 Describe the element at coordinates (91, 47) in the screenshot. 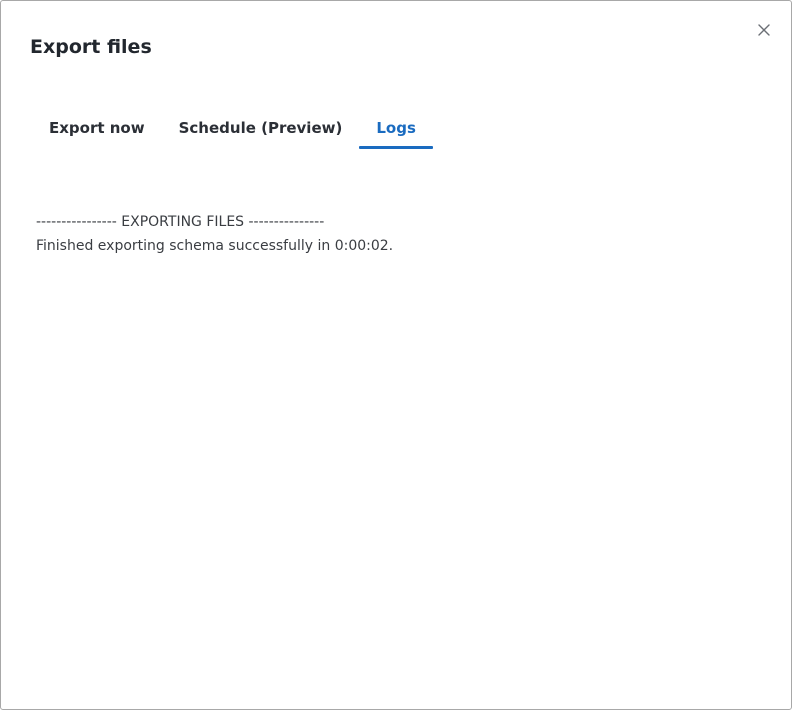

I see `dialog-title: Export files` at that location.